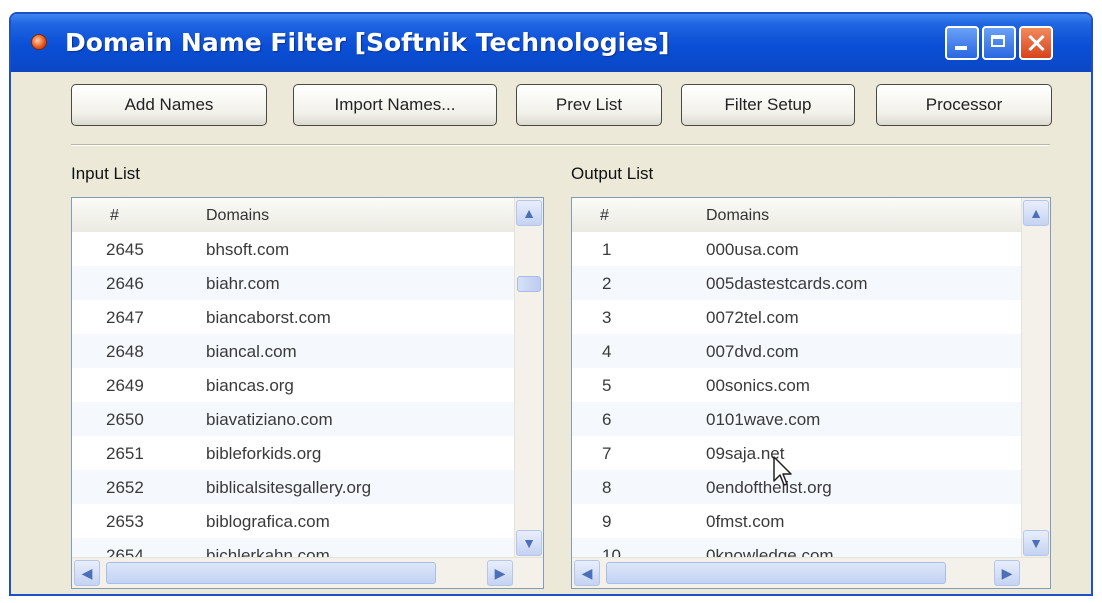 This screenshot has height=603, width=1102. Describe the element at coordinates (758, 385) in the screenshot. I see `row-domain: 00sonics.com` at that location.